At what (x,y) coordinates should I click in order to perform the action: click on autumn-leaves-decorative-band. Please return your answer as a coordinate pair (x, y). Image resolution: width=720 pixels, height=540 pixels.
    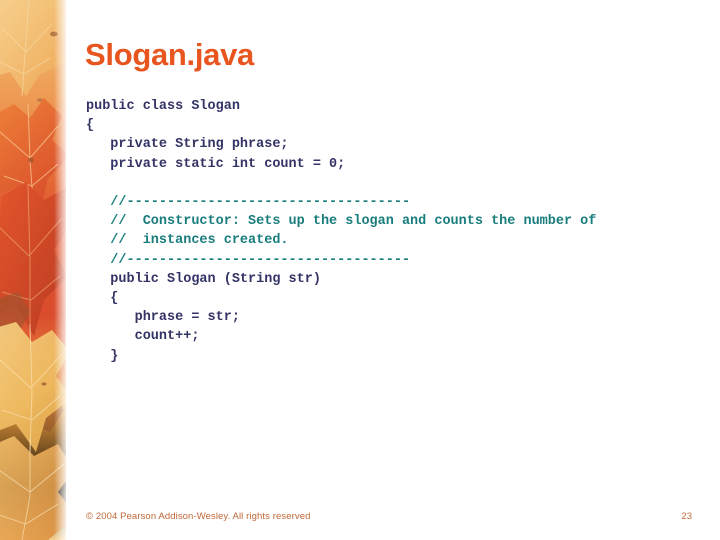
    Looking at the image, I should click on (34, 270).